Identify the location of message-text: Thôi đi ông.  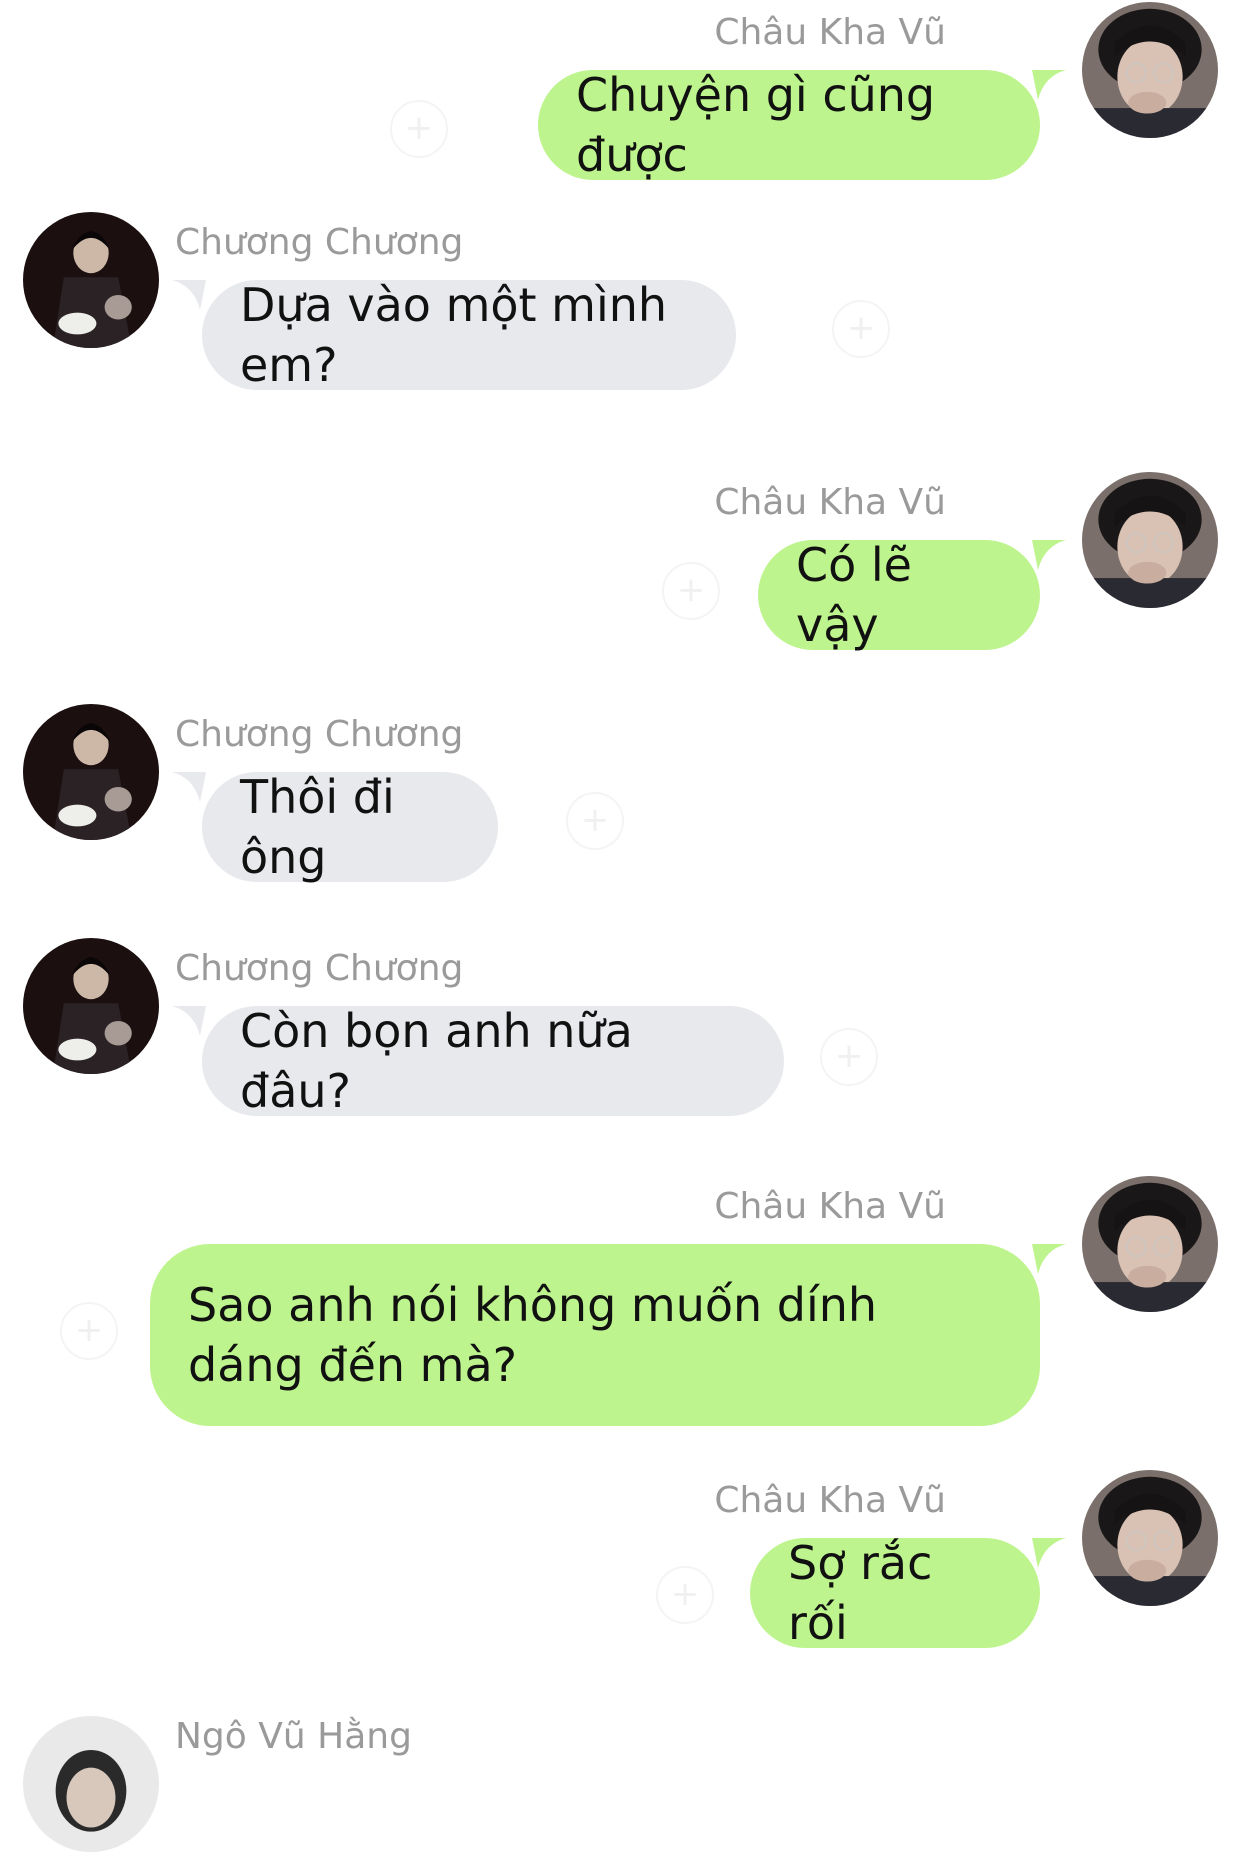
(317, 827).